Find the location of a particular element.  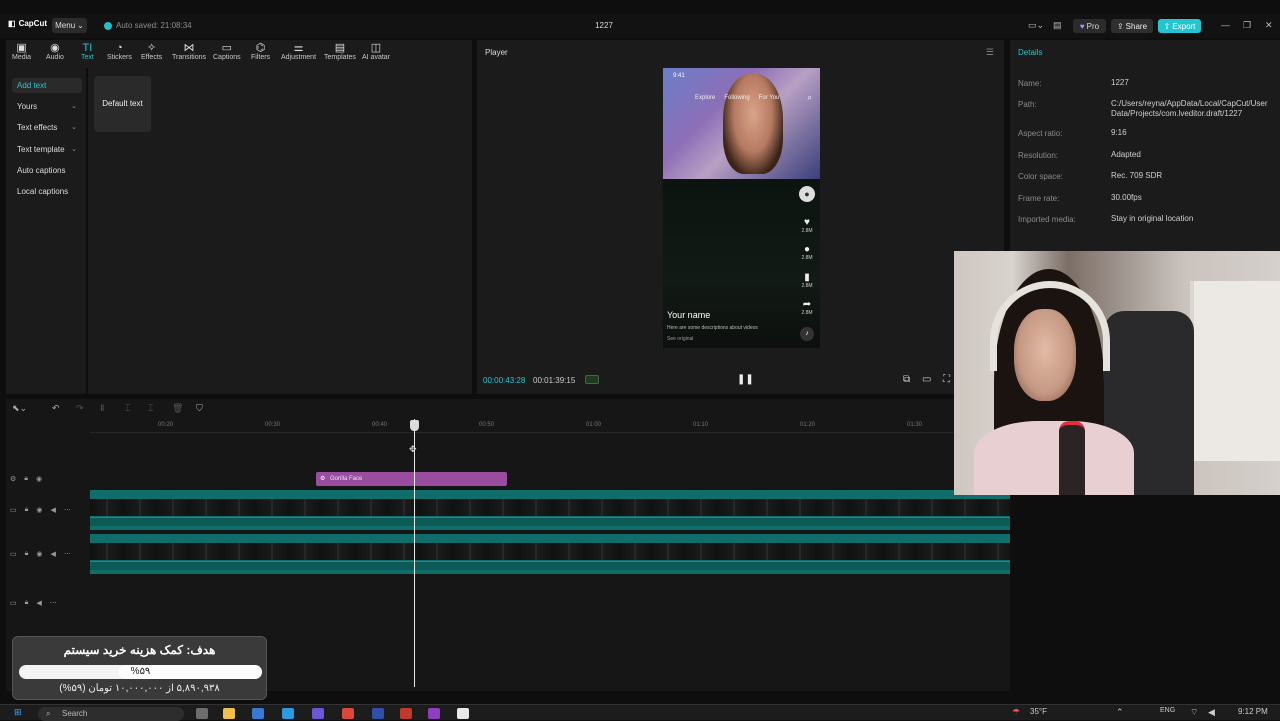

windows-start-icon: ⊞ is located at coordinates (18, 712).